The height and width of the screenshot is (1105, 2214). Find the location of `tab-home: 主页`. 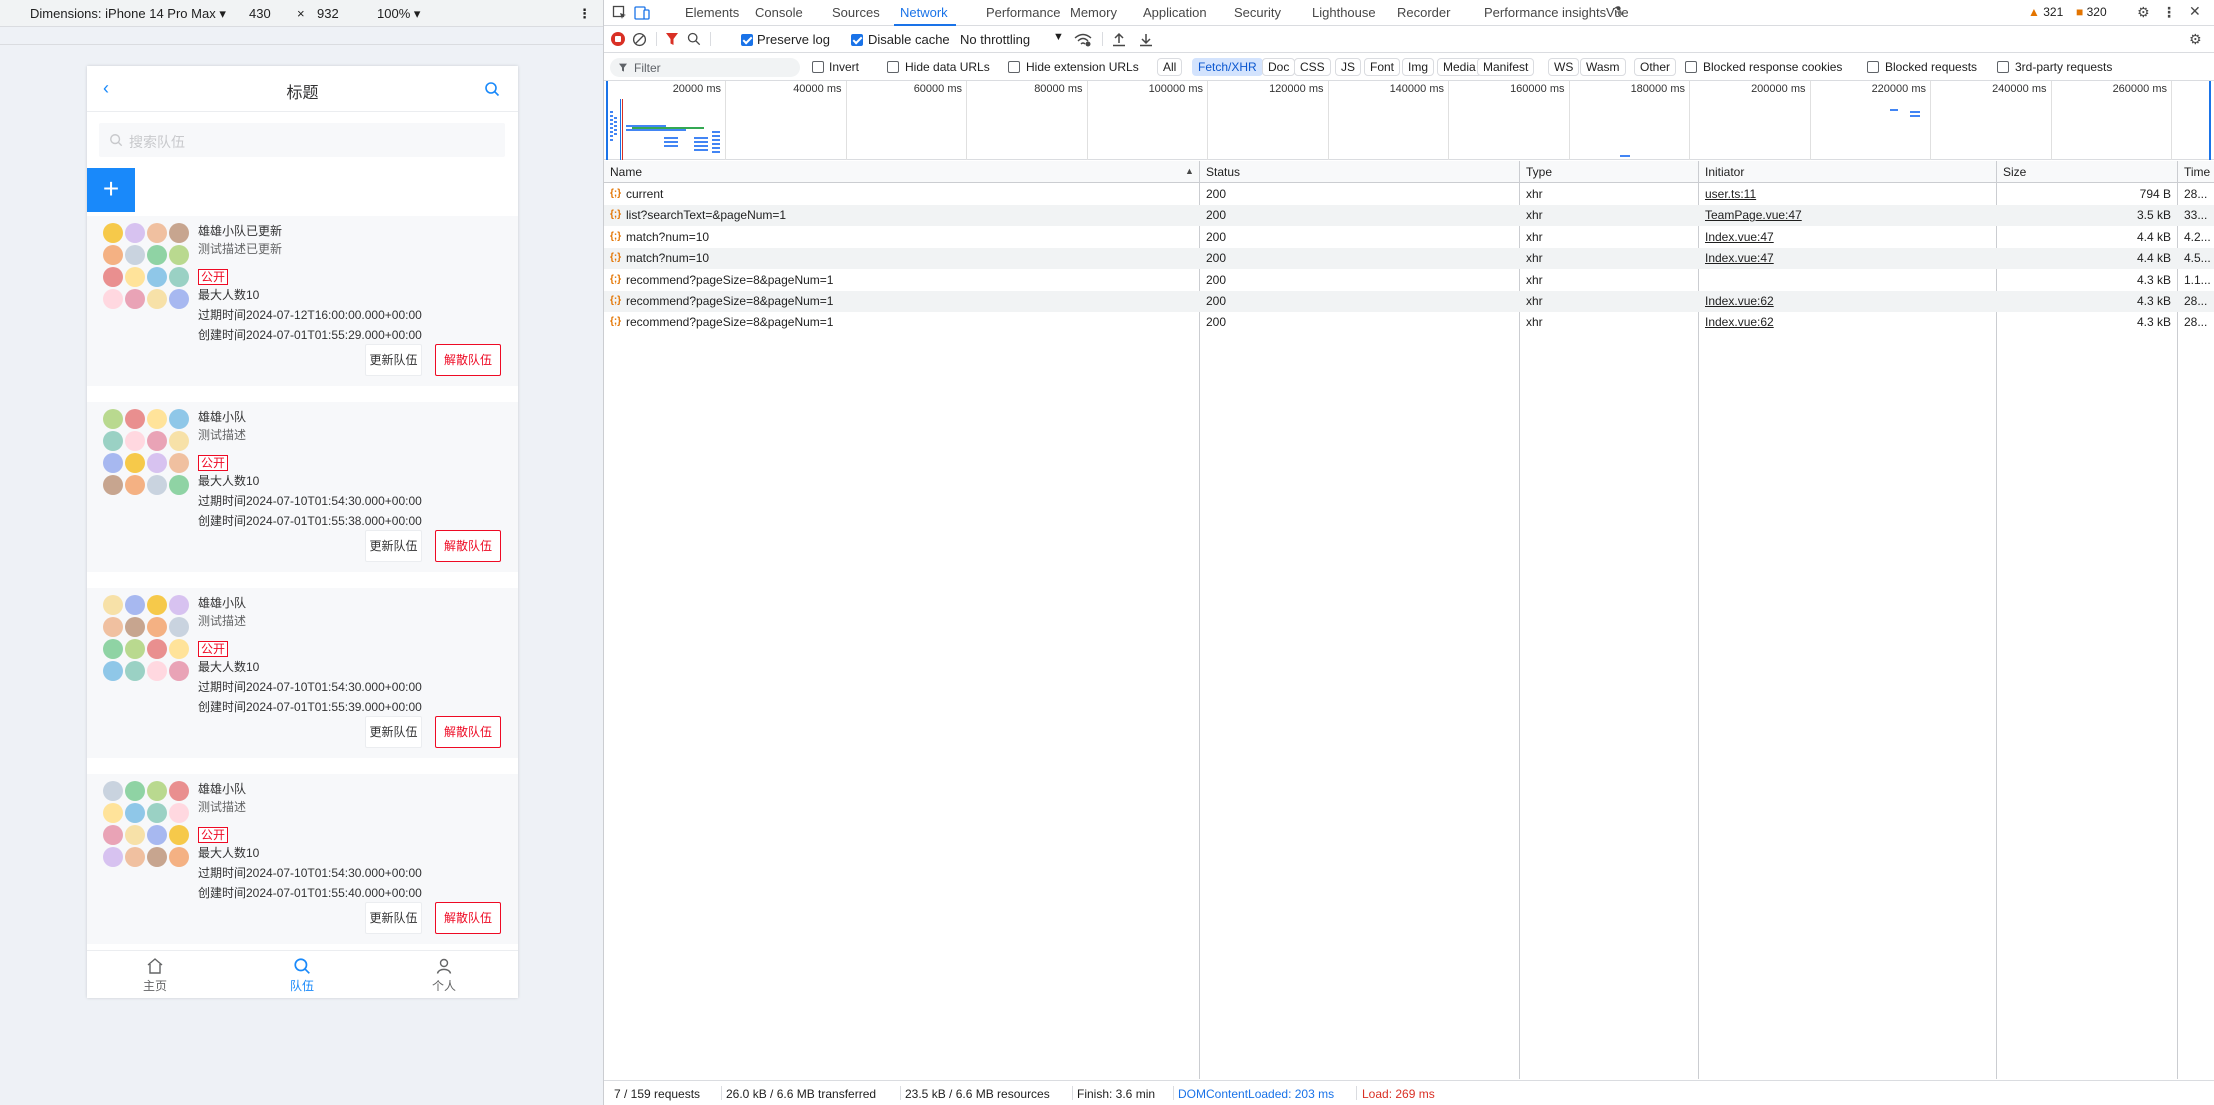

tab-home: 主页 is located at coordinates (155, 975).